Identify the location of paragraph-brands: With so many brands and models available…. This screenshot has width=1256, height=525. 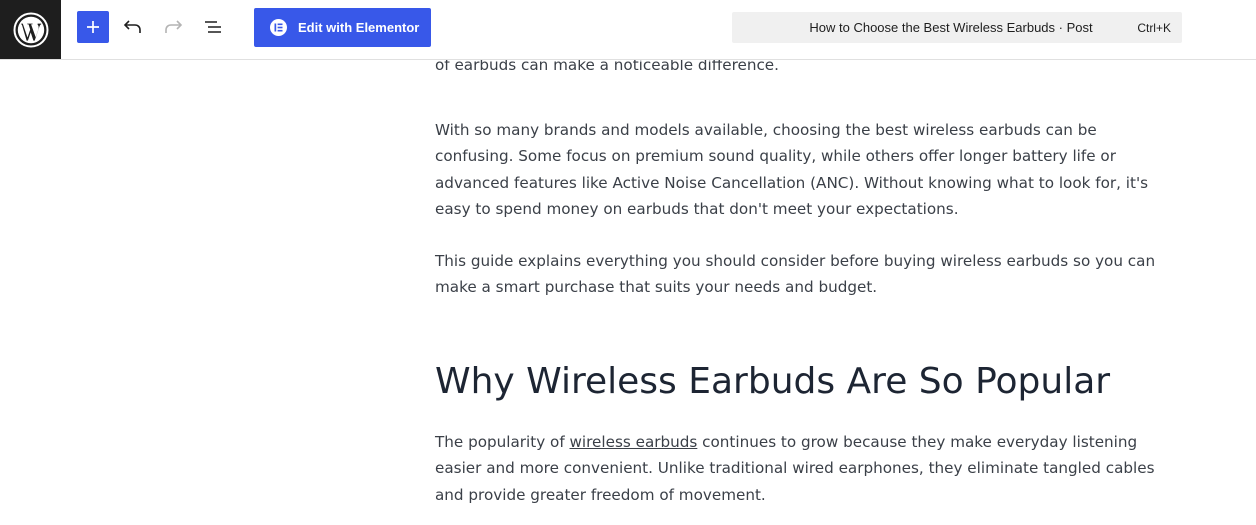
(805, 169).